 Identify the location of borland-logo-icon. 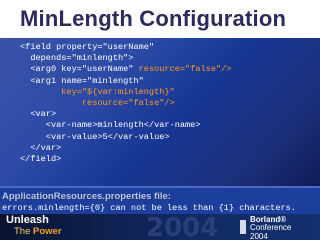
(243, 227).